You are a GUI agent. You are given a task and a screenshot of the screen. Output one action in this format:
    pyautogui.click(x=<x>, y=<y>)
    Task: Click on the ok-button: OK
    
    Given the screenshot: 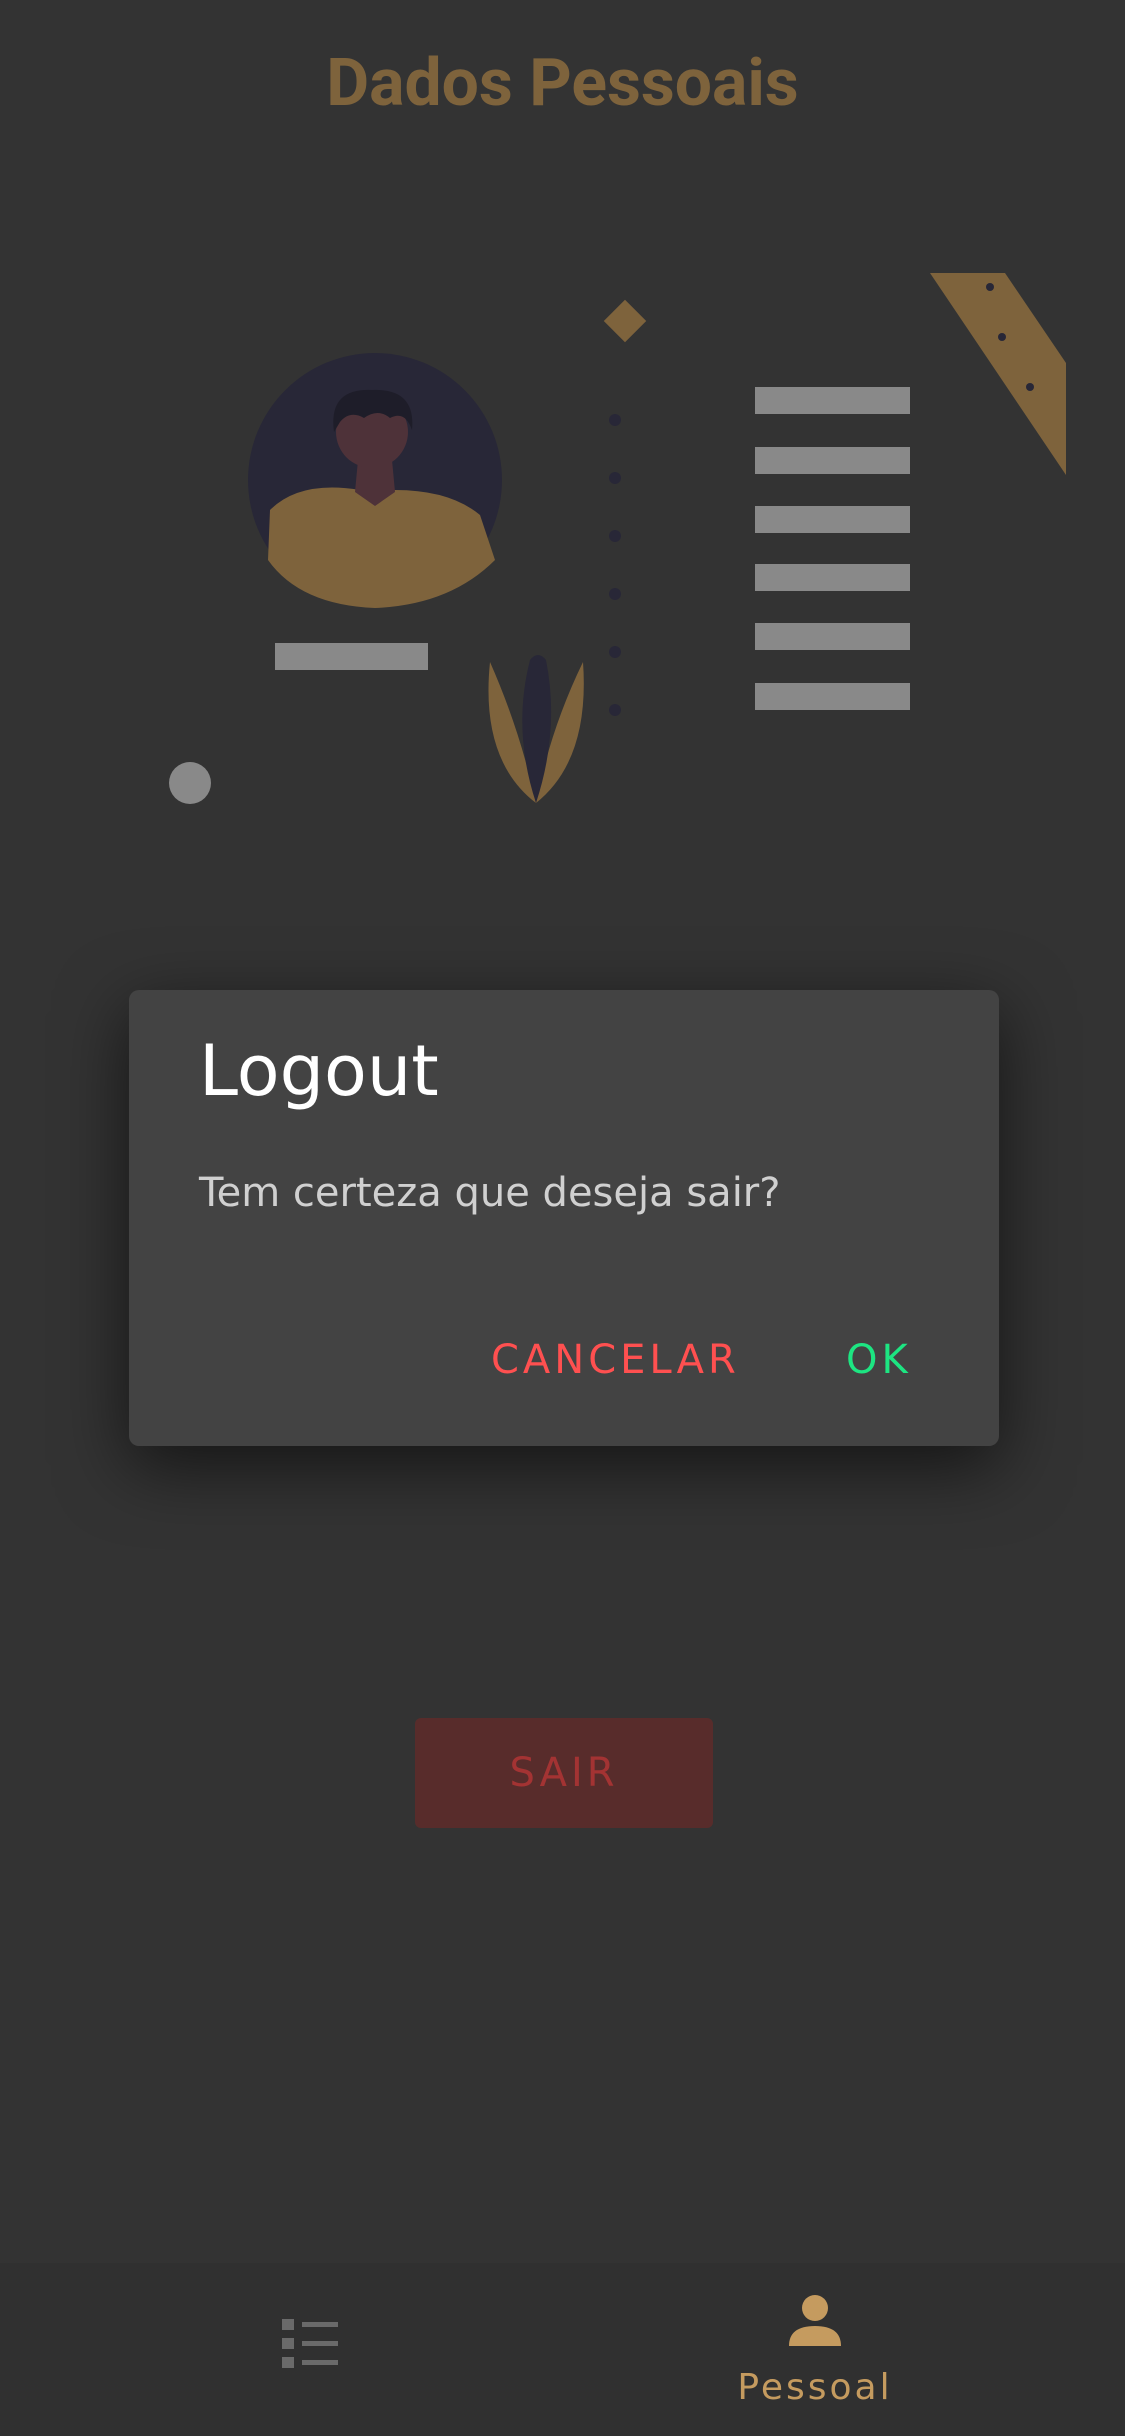 What is the action you would take?
    pyautogui.click(x=879, y=1360)
    